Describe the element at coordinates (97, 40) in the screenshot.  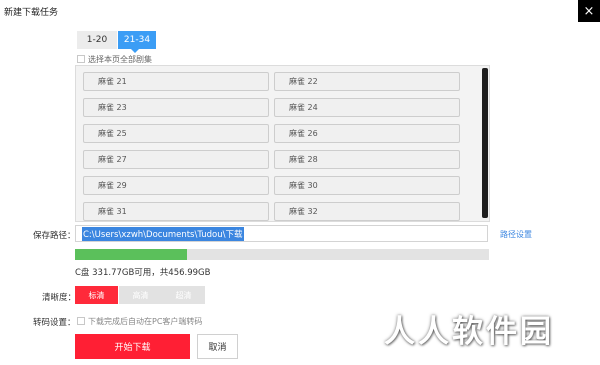
I see `tab-range-1-20: 1-20` at that location.